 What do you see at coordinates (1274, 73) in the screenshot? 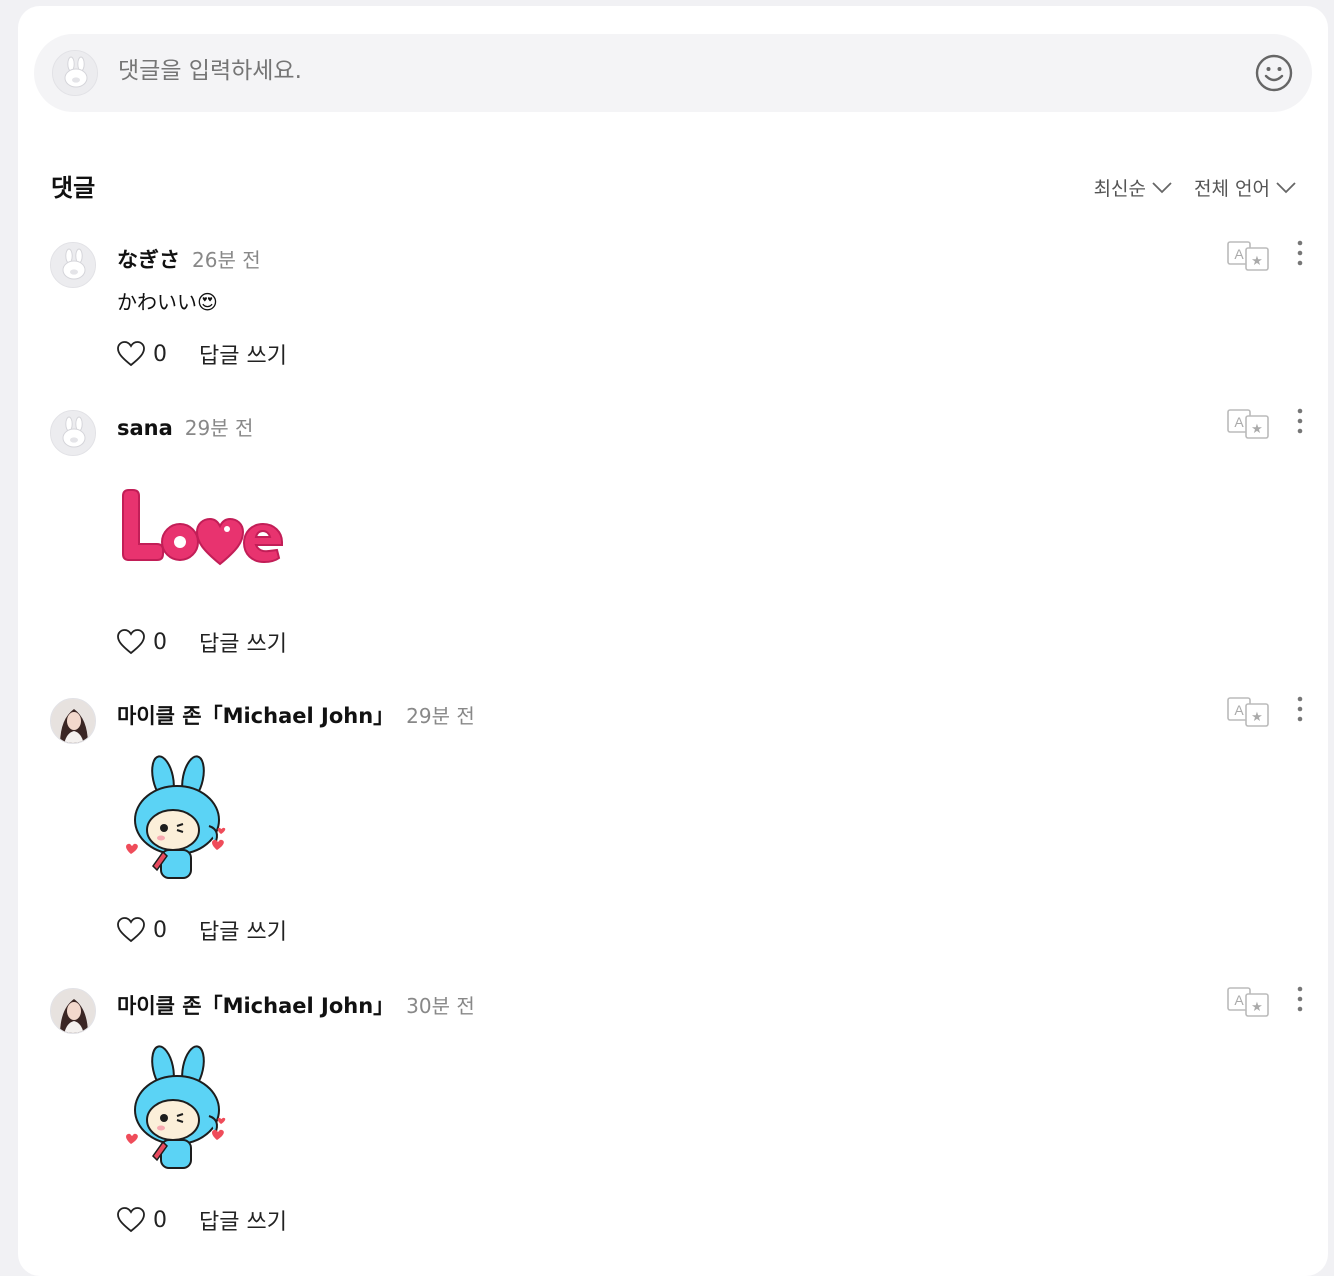
I see `smiley-icon` at bounding box center [1274, 73].